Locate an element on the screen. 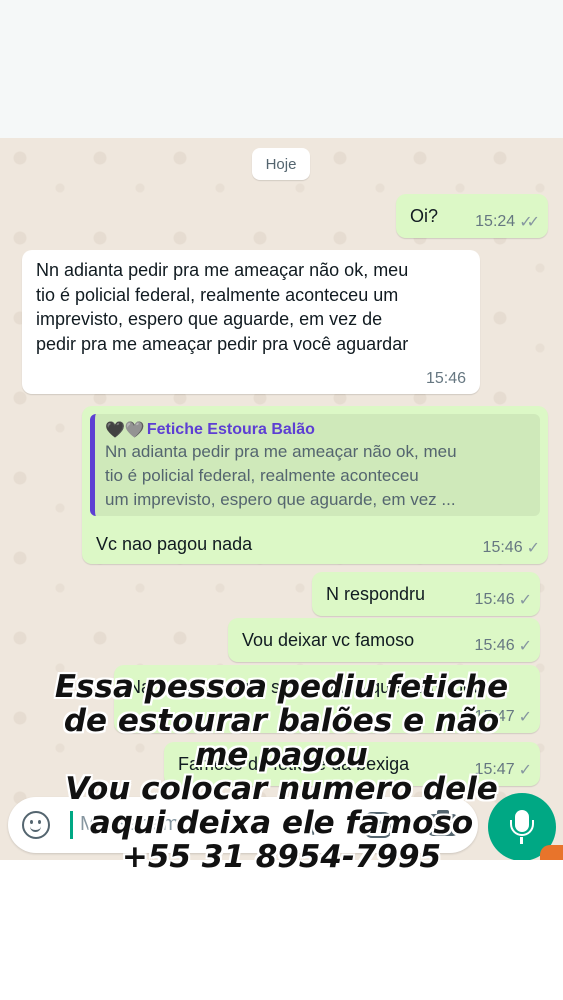 The height and width of the screenshot is (1000, 563). quote-author: Fetiche Estoura Balão is located at coordinates (230, 429).